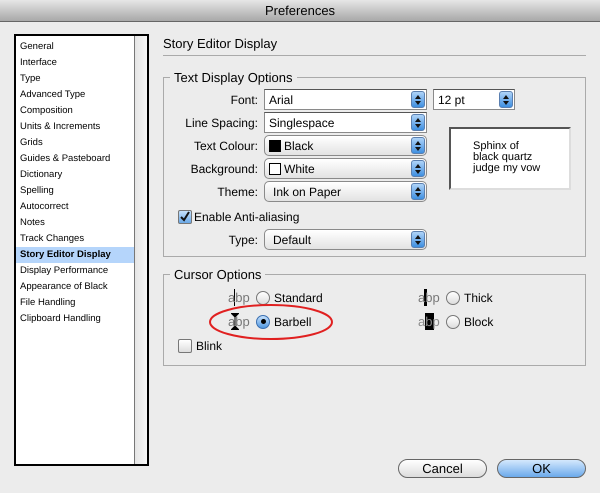 This screenshot has height=493, width=600. I want to click on category-item: Clipboard Handling, so click(75, 319).